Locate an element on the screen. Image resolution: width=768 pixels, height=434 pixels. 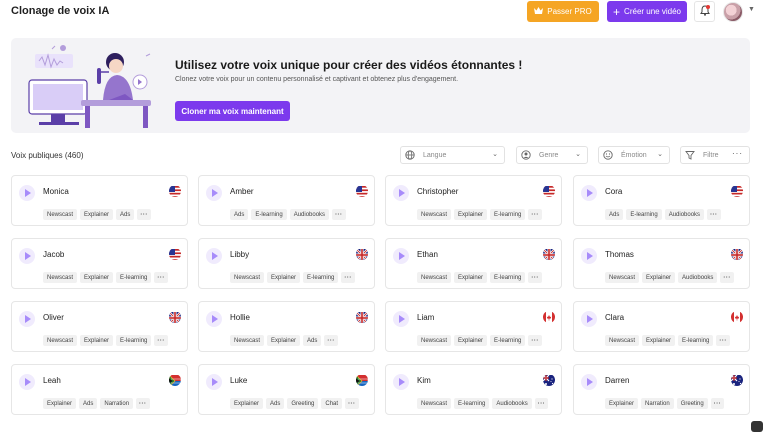
voice-recording-illustration is located at coordinates (90, 86).